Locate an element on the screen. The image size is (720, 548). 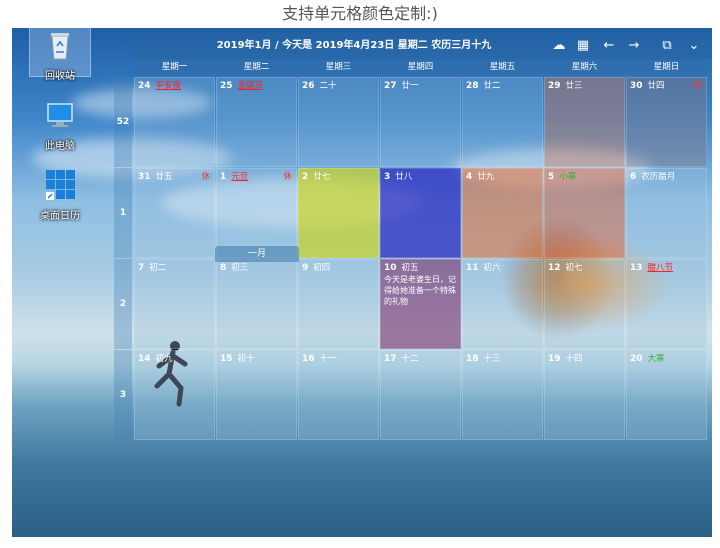
calendar-day-cell: 18 十三 is located at coordinates (502, 395).